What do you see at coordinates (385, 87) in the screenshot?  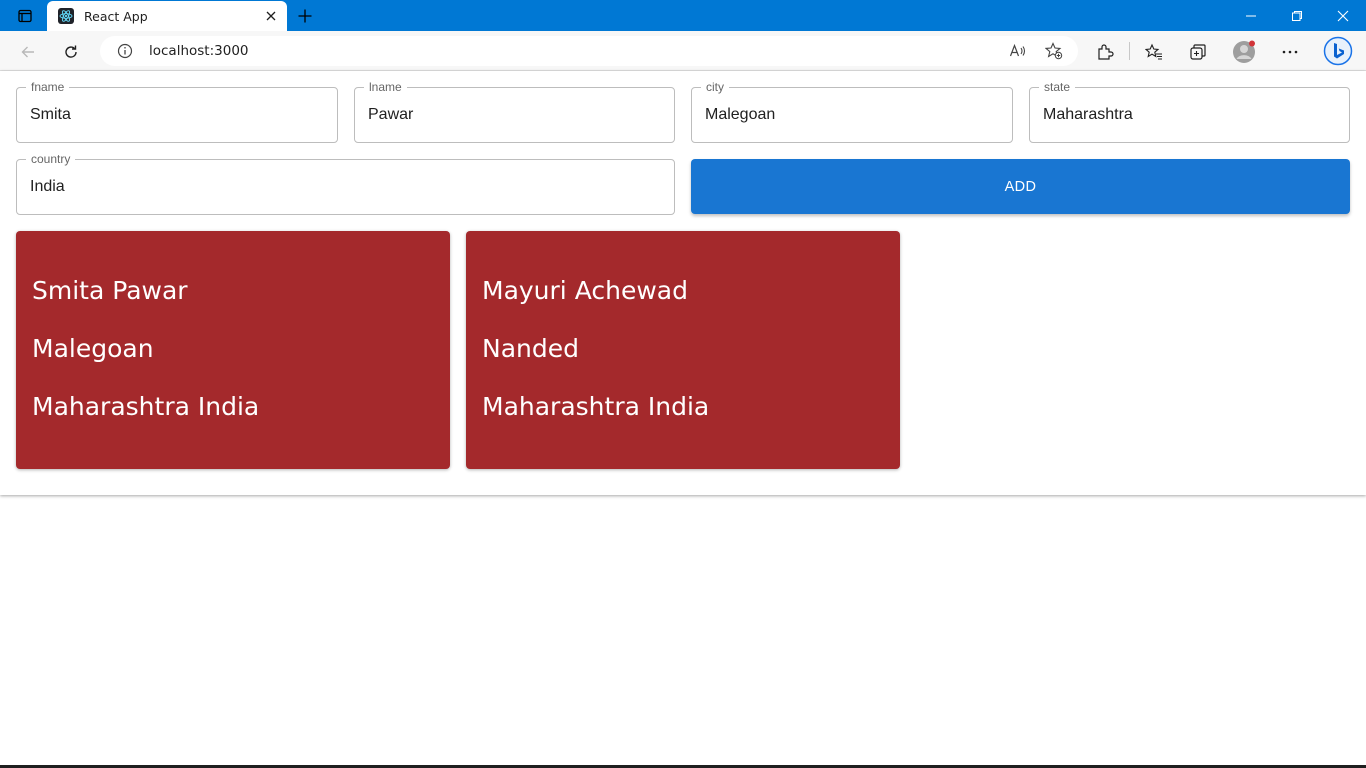 I see `lname-label: lname` at bounding box center [385, 87].